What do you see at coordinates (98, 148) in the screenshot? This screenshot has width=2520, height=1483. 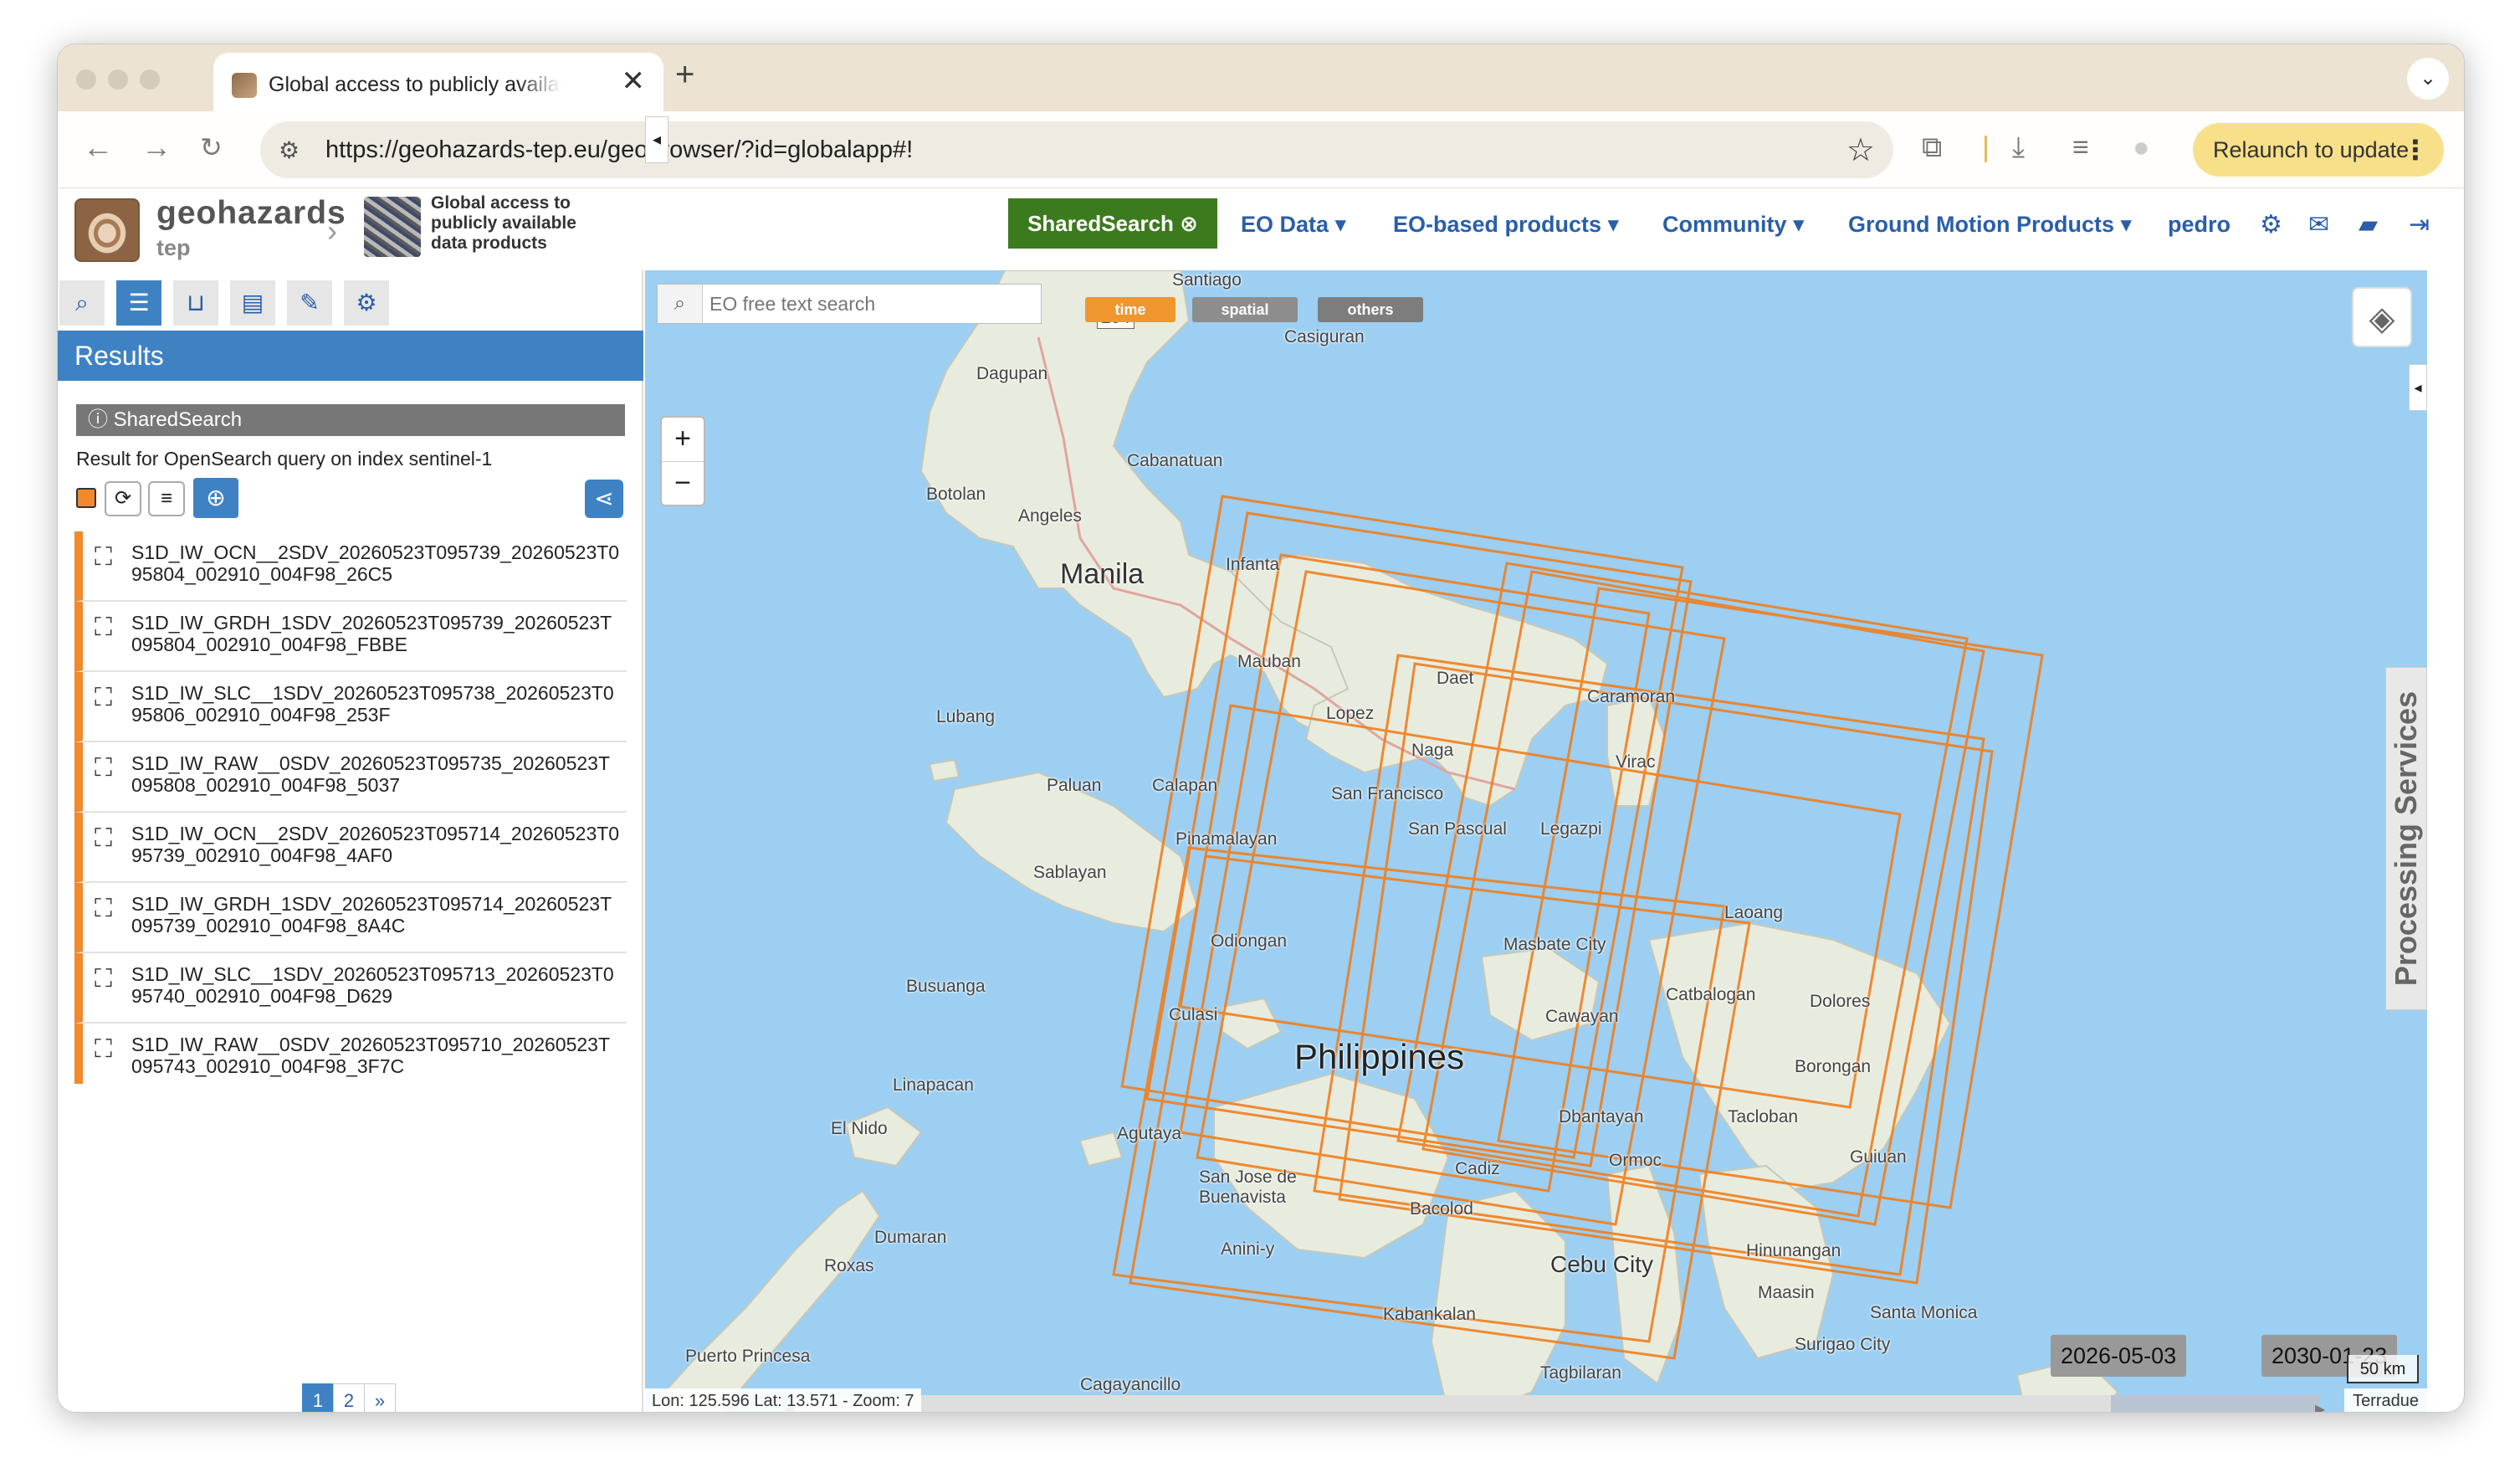 I see `back-icon: ←` at bounding box center [98, 148].